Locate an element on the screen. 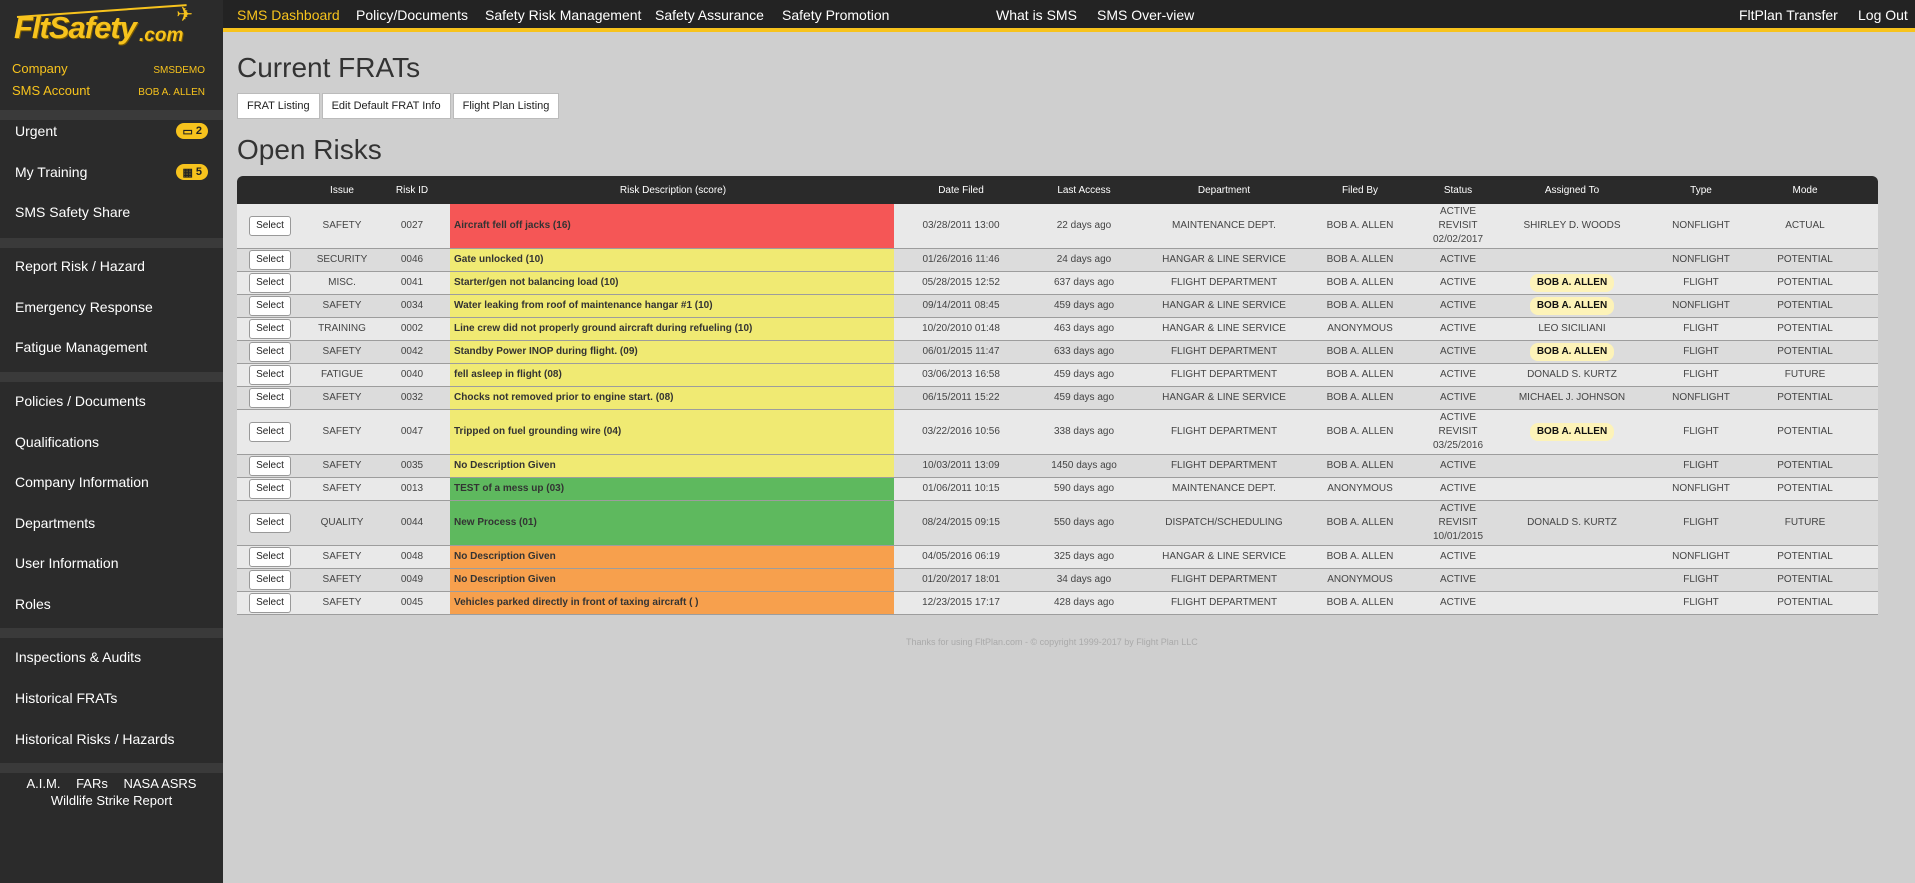 The width and height of the screenshot is (1915, 883). sidebar-item-historical-risks: Historical Risks / Hazards is located at coordinates (111, 739).